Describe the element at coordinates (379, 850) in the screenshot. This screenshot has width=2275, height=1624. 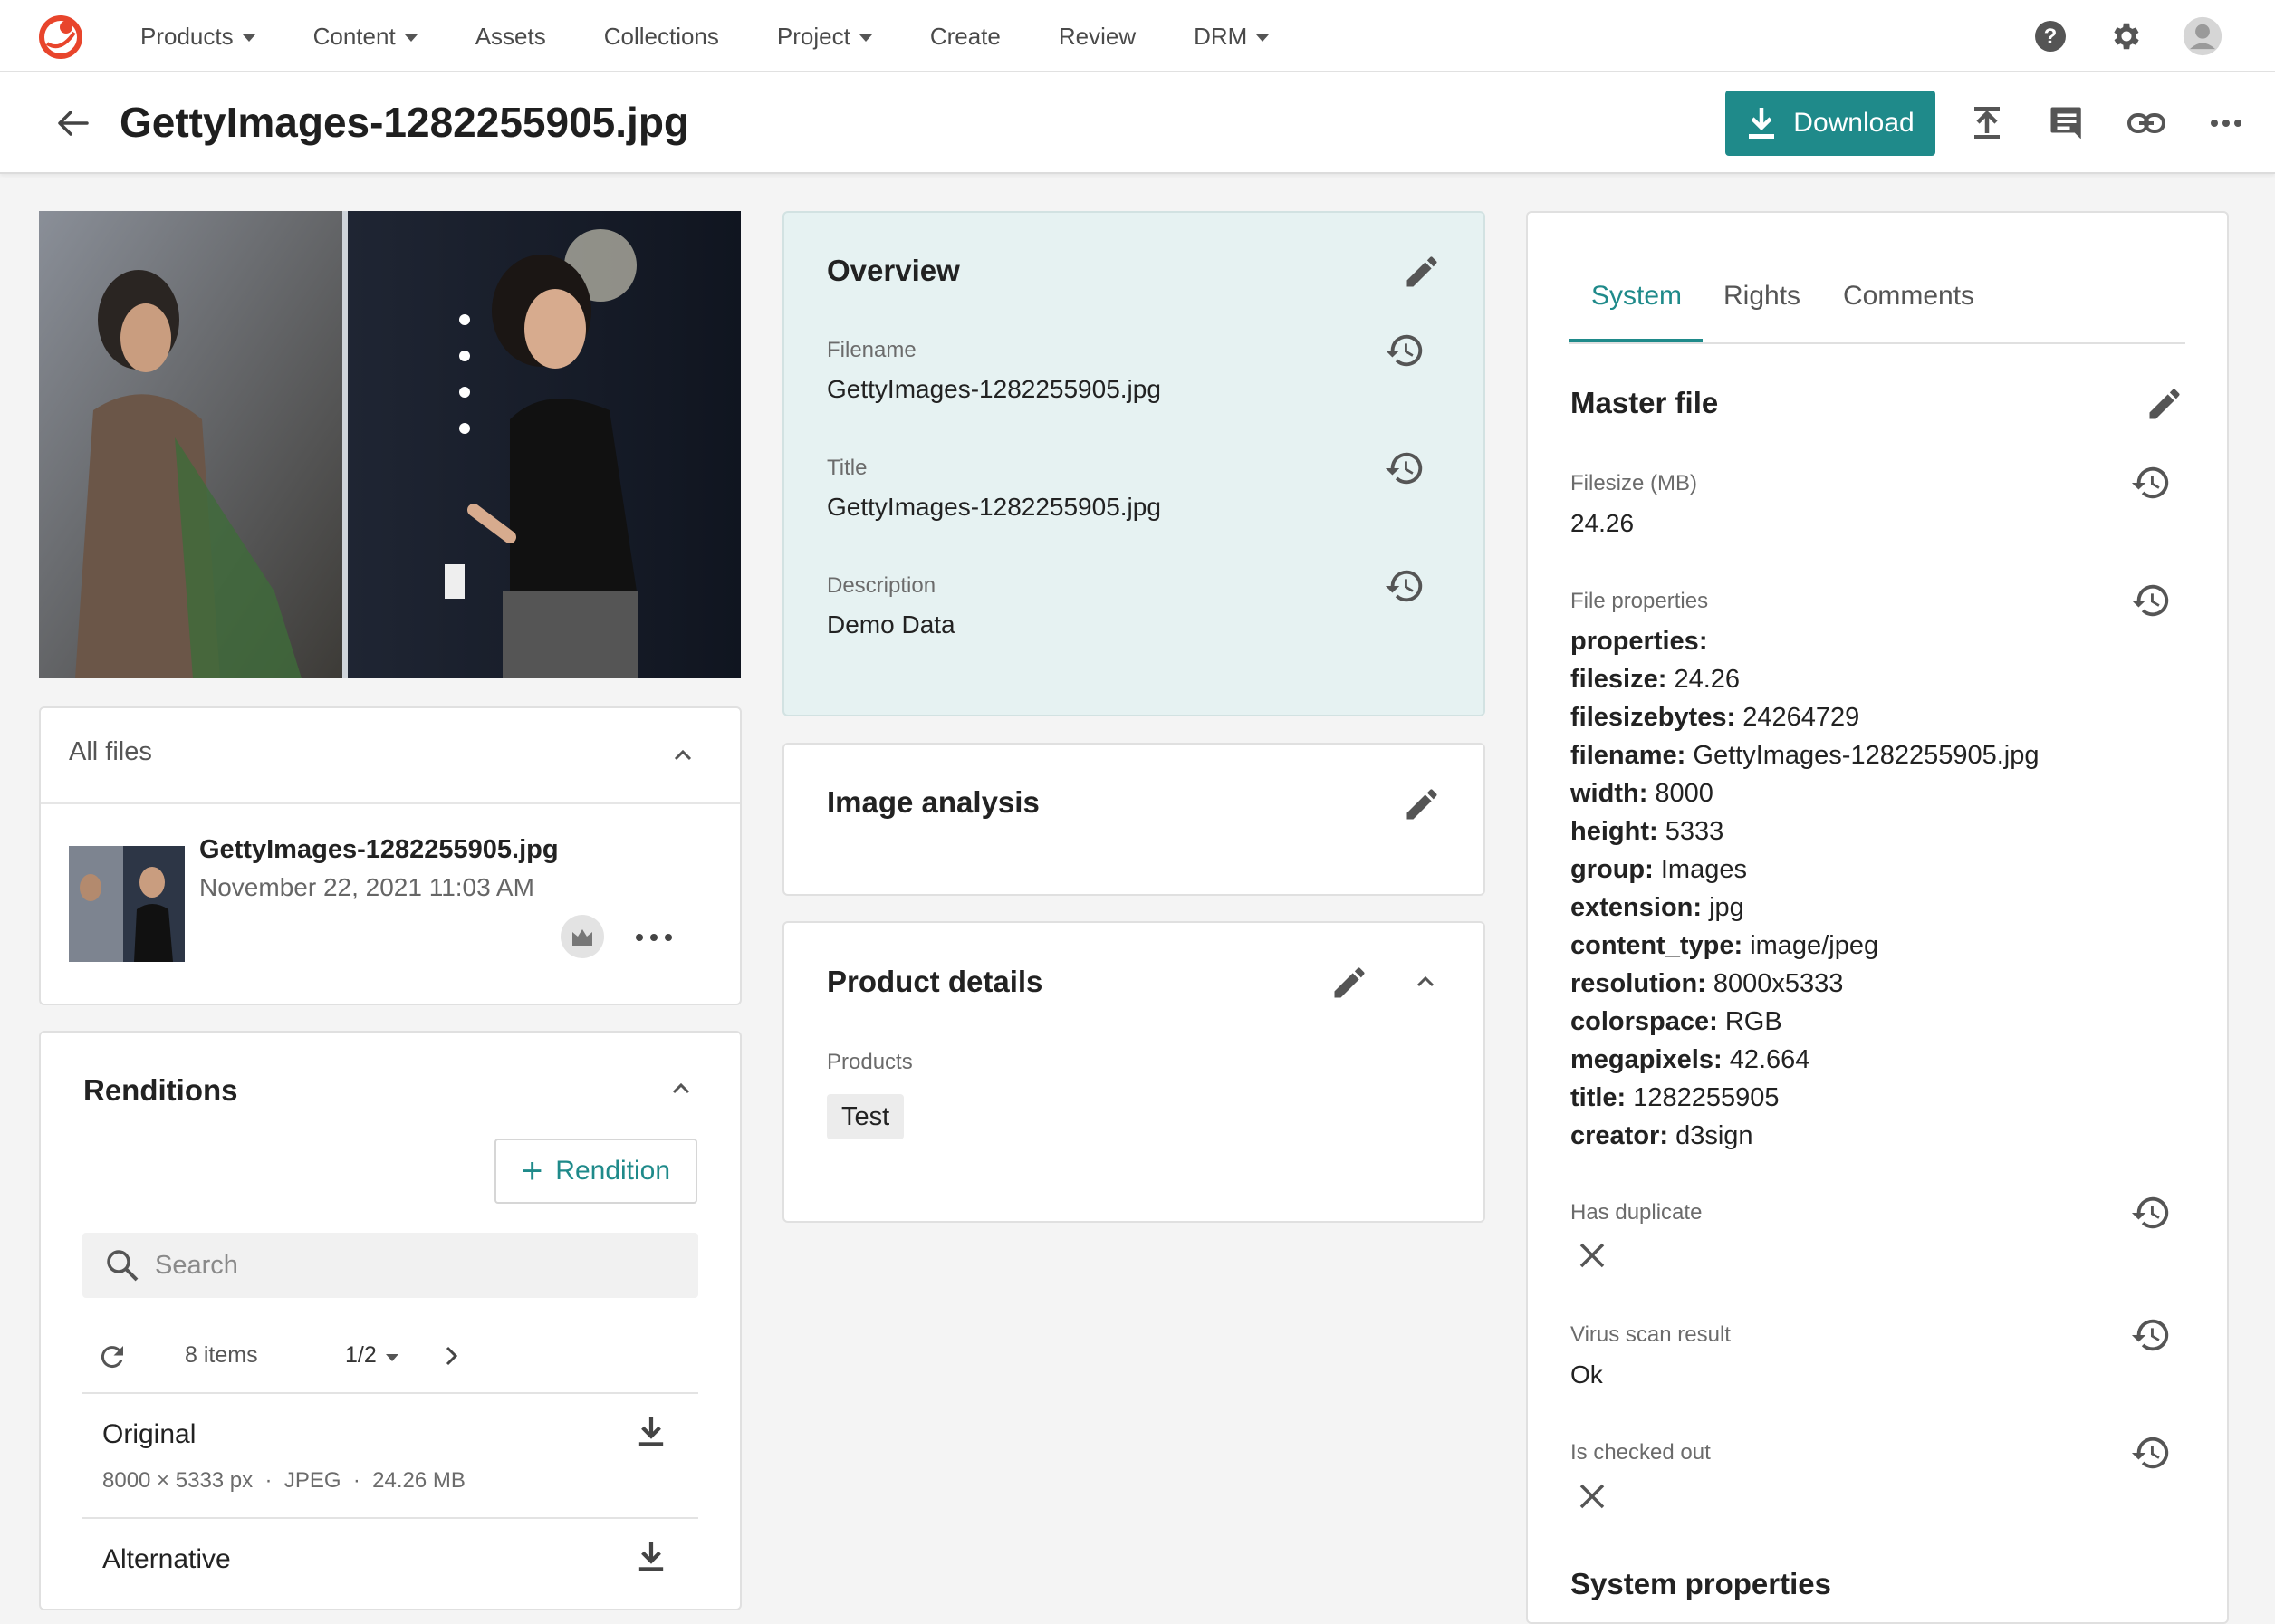
I see `file-name: GettyImages-1282255905.jpg` at that location.